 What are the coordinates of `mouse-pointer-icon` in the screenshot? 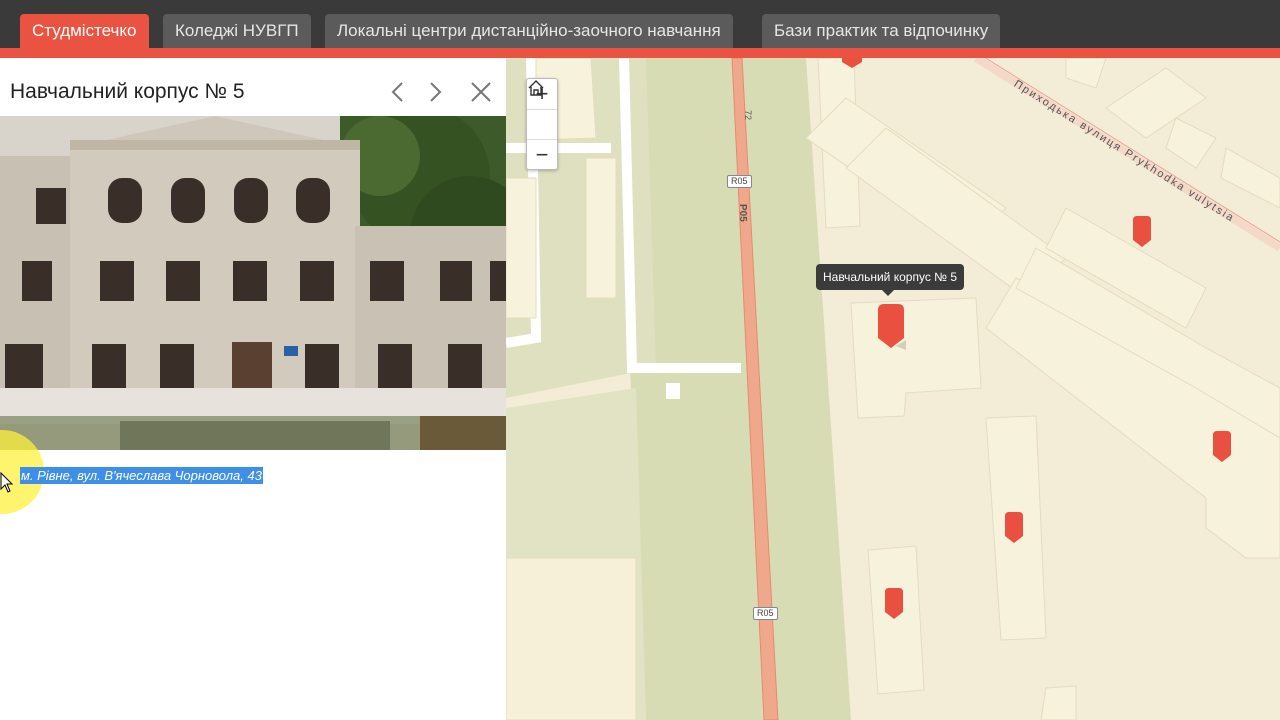 It's located at (7, 482).